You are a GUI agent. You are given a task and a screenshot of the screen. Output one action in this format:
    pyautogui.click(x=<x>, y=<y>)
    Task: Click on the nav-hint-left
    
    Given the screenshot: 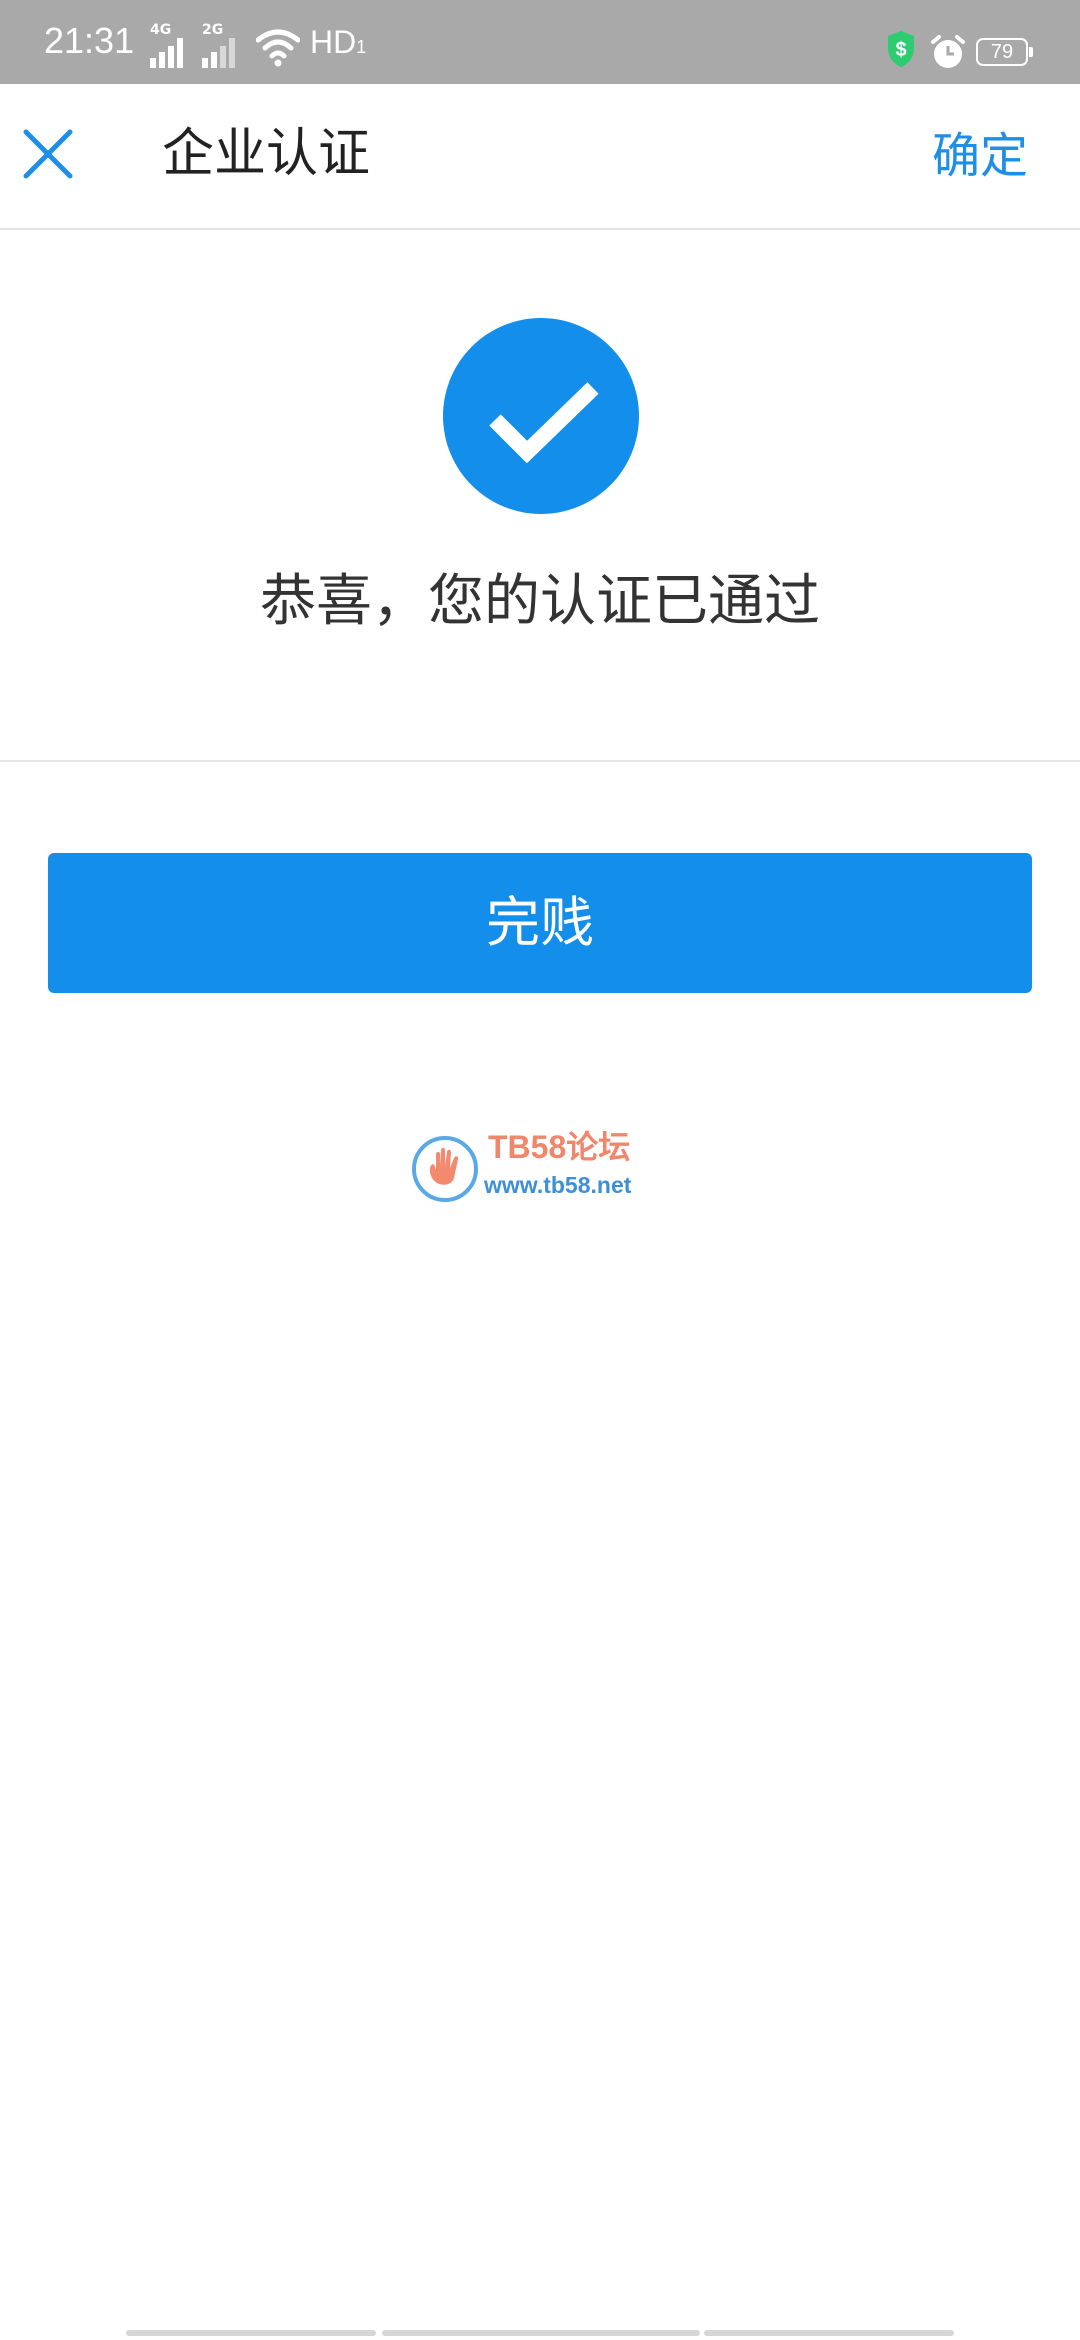 What is the action you would take?
    pyautogui.click(x=251, y=2333)
    